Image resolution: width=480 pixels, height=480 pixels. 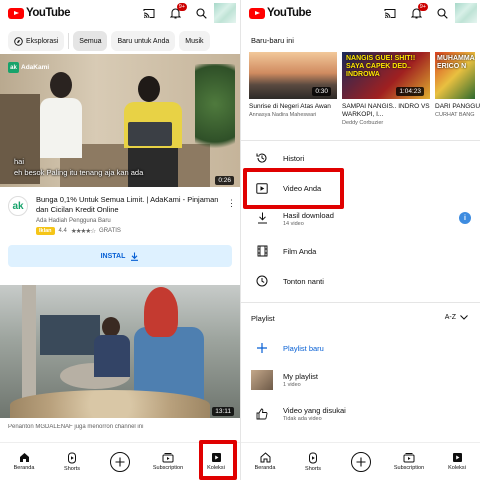 I want to click on subtitle-line: eh besok Paling itu tenang aja kan ada, so click(x=79, y=172).